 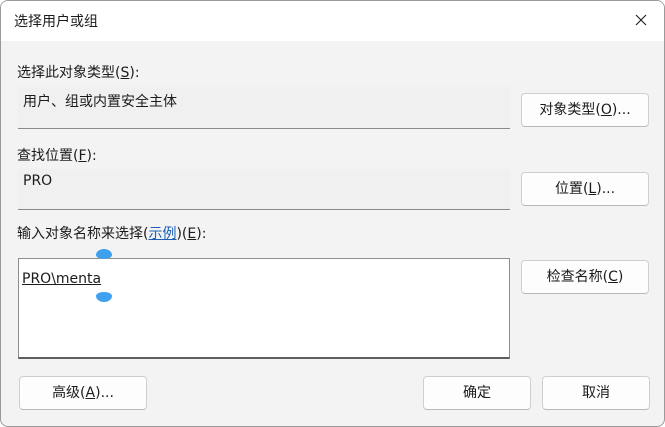 I want to click on location-field: PRO, so click(x=264, y=189).